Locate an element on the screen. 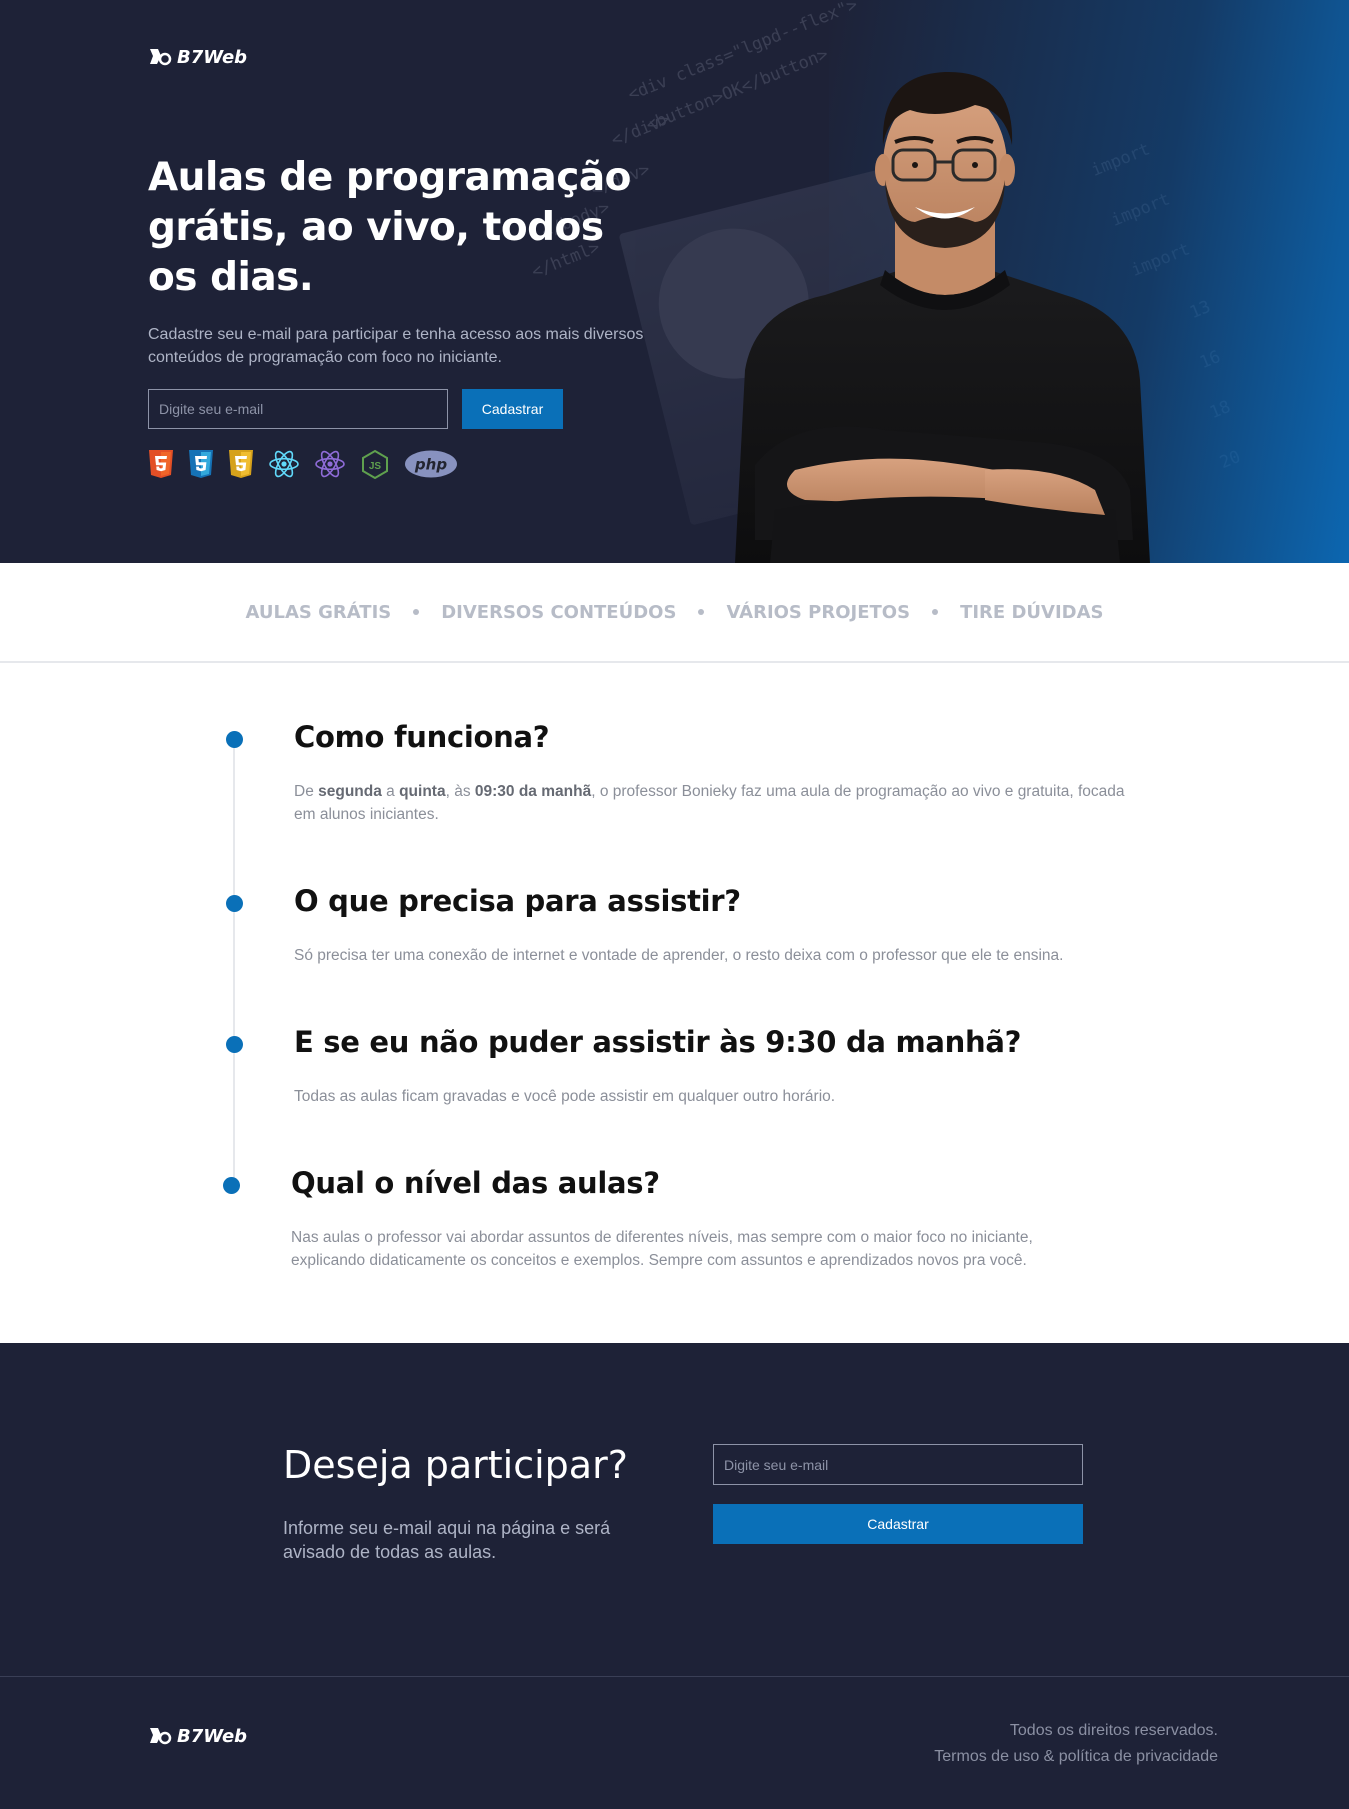  faq-question: Como funciona? is located at coordinates (422, 737).